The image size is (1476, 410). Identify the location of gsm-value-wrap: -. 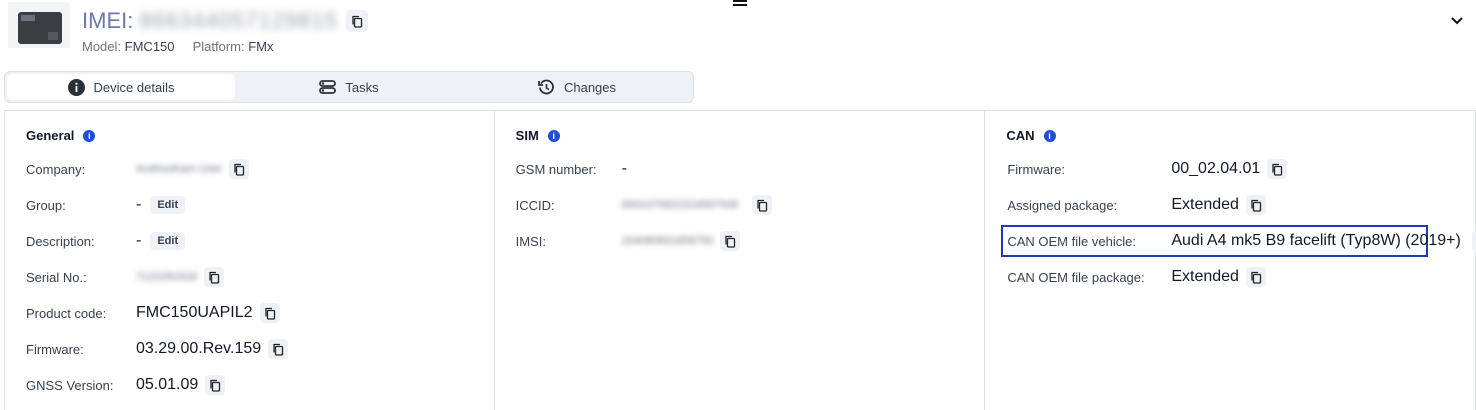
(624, 169).